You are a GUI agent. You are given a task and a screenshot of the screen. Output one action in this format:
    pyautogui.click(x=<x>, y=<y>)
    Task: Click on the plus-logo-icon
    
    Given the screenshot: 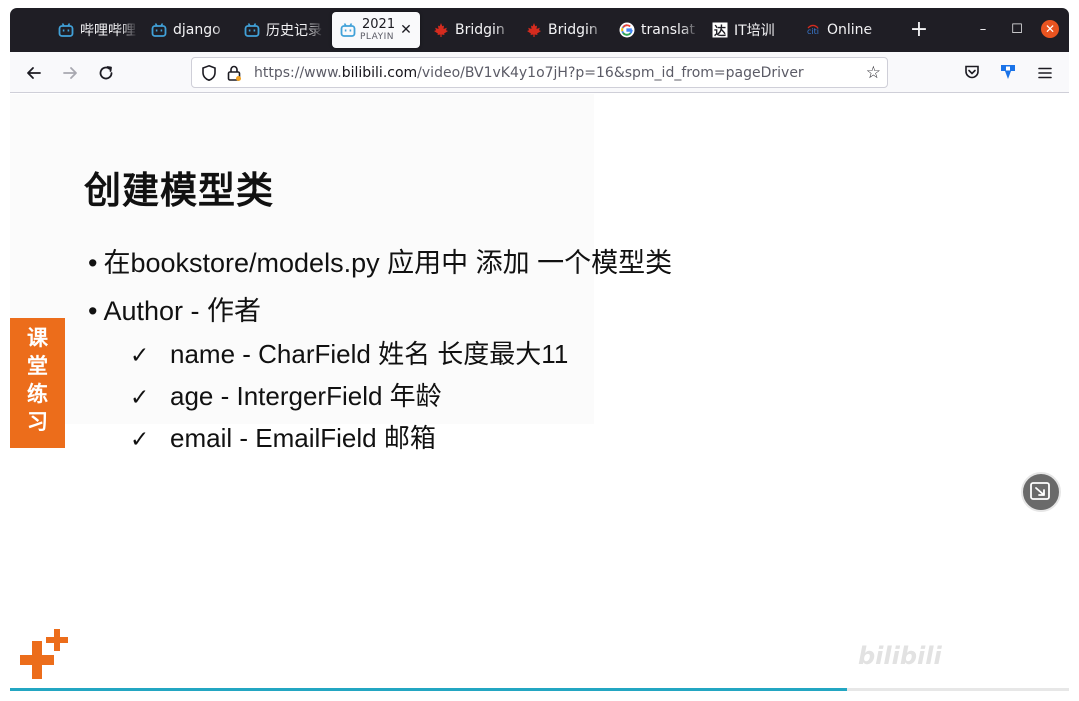 What is the action you would take?
    pyautogui.click(x=44, y=654)
    